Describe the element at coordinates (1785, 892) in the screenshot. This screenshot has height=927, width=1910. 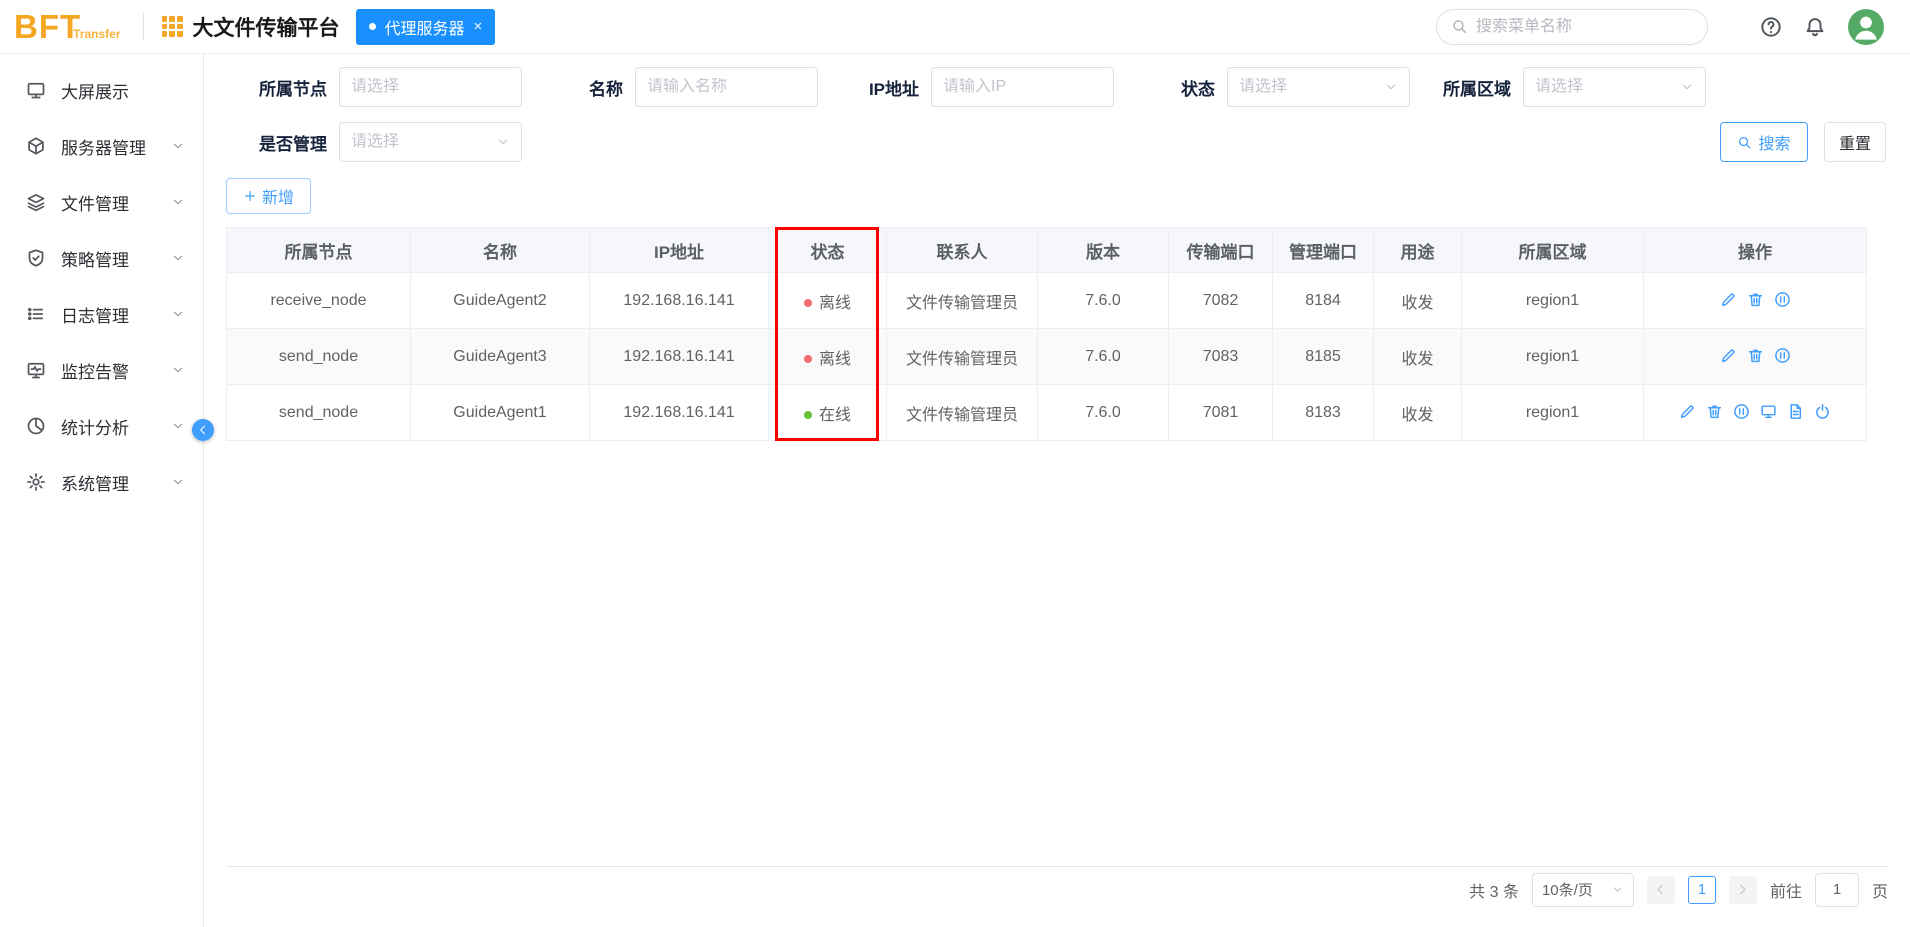
I see `goto-label: 前往` at that location.